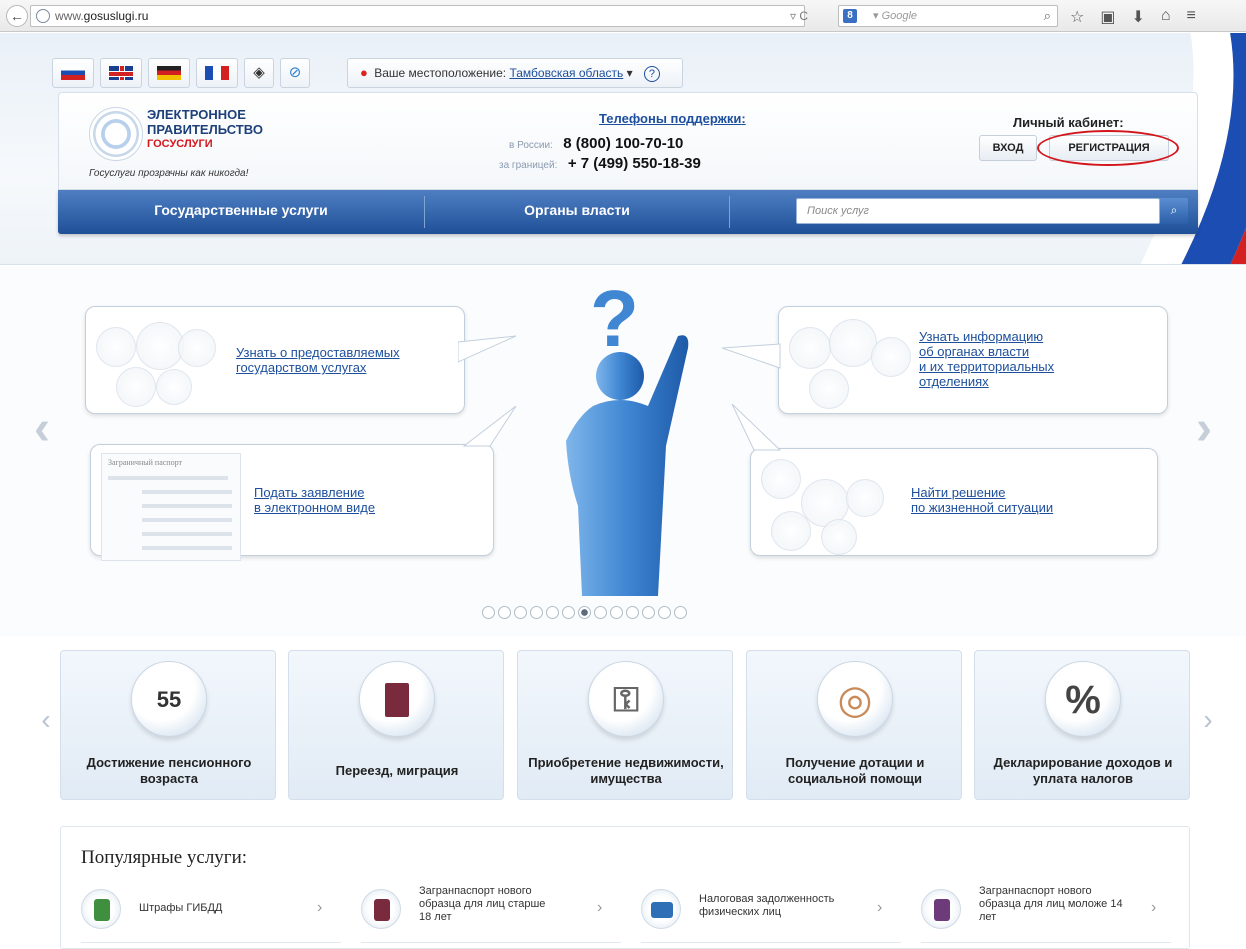 Image resolution: width=1246 pixels, height=949 pixels. What do you see at coordinates (440, 73) in the screenshot?
I see `location-label: Ваше местоположение:` at bounding box center [440, 73].